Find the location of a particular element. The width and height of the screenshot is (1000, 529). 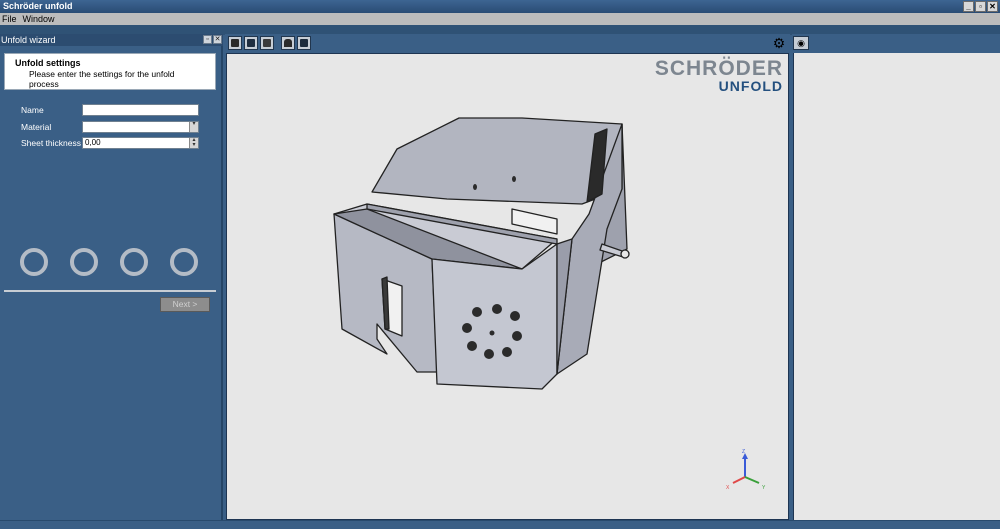

window-title: Schröder unfold is located at coordinates (38, 6).